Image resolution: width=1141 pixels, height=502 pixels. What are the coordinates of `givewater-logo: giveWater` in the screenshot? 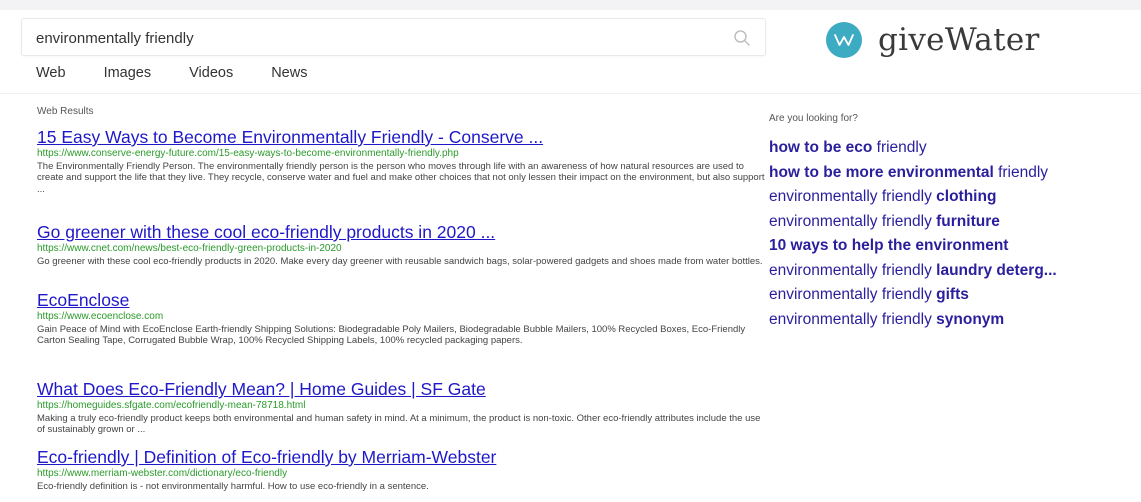 It's located at (933, 40).